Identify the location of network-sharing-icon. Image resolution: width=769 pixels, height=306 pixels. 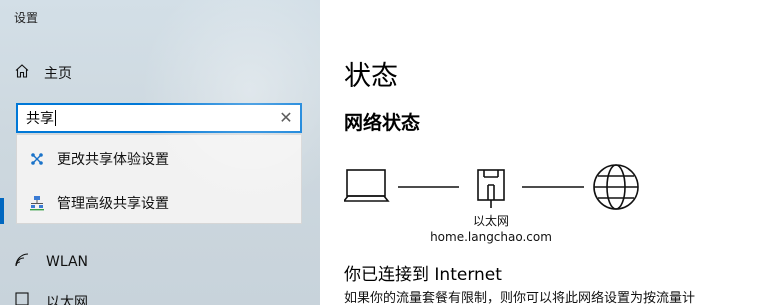
(37, 203).